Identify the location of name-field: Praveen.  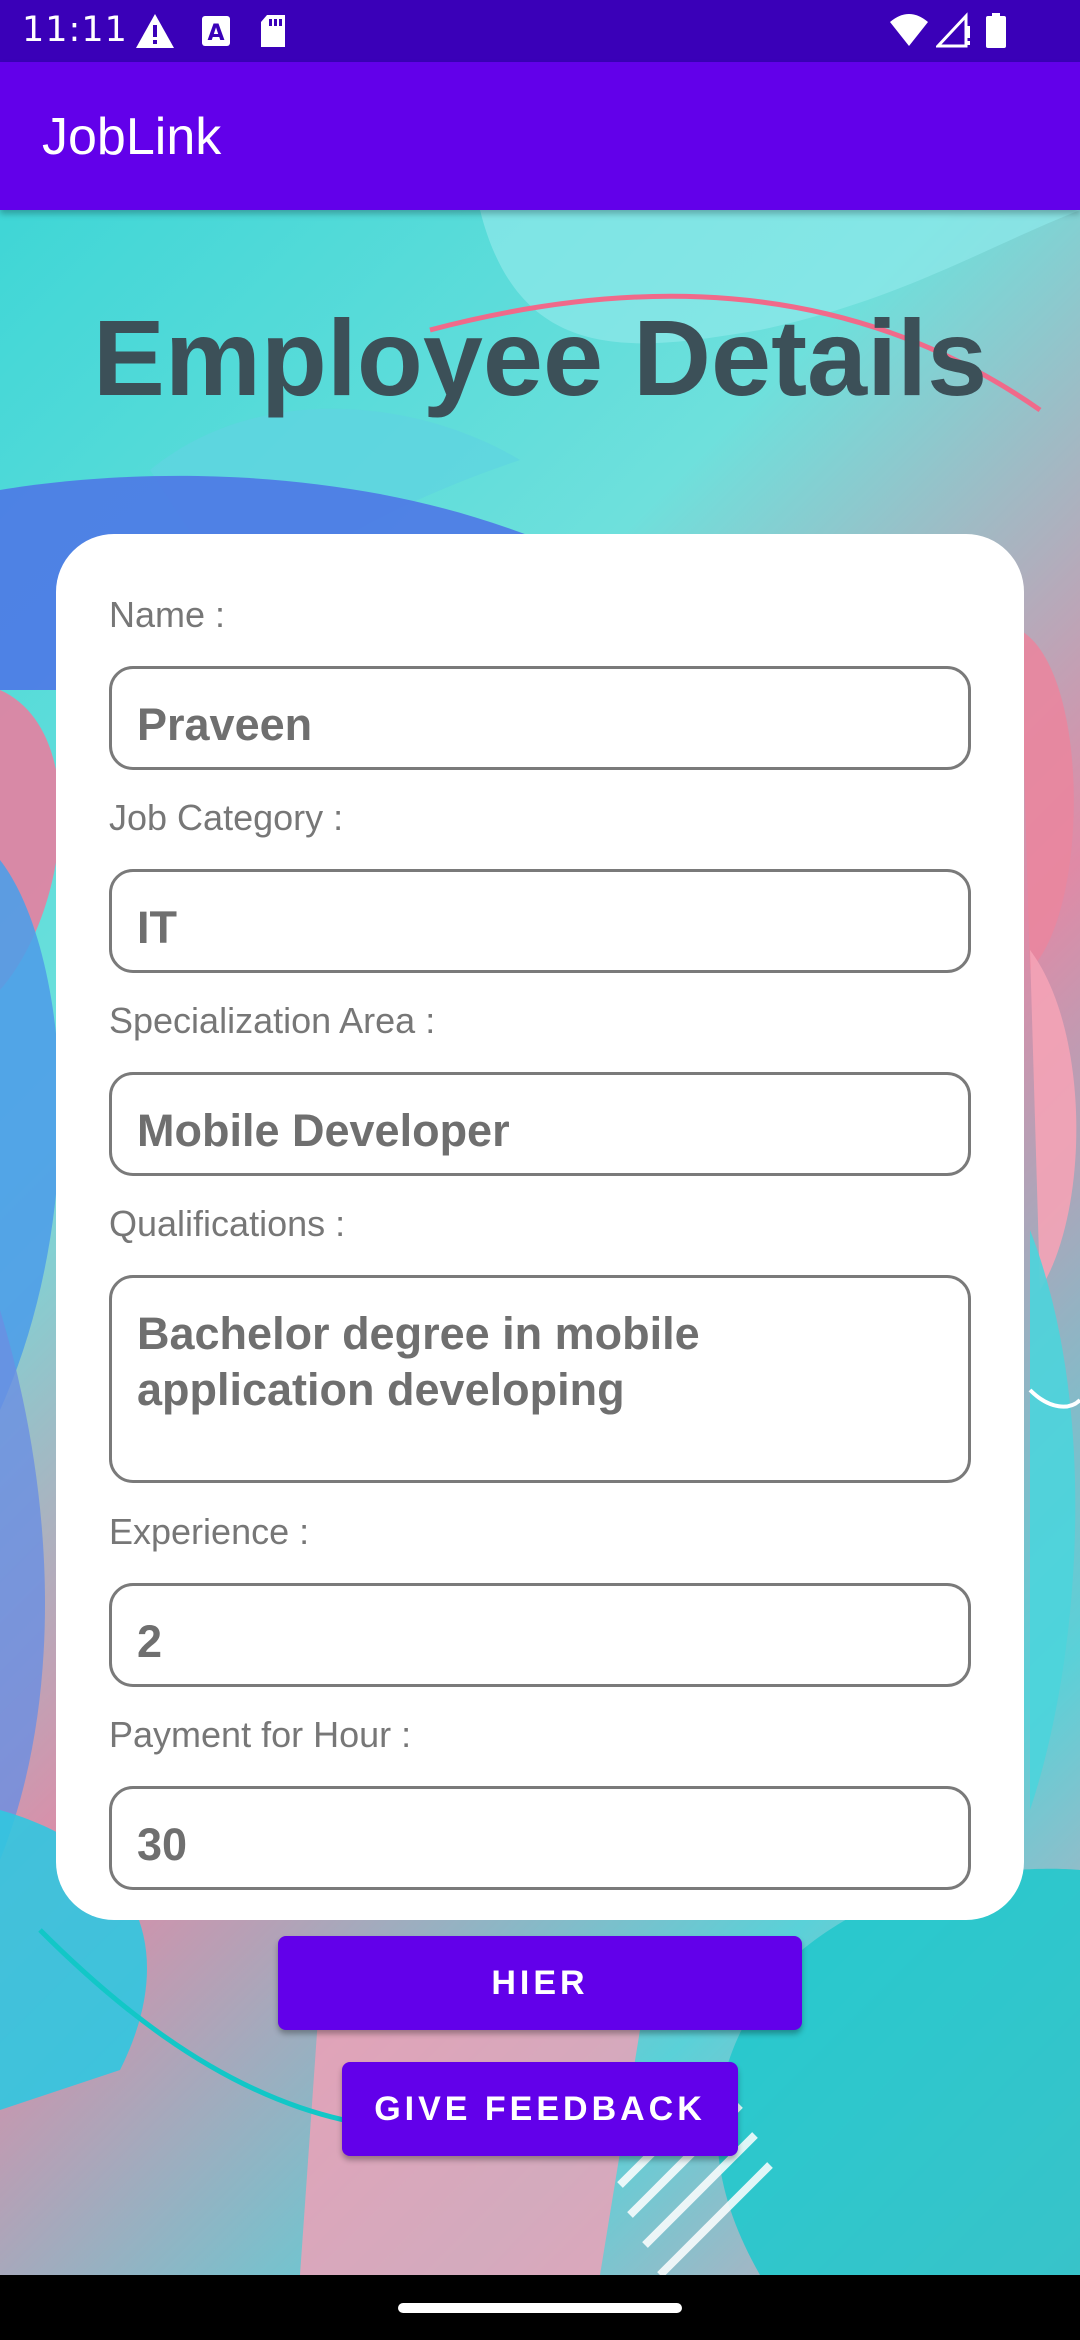
(540, 718).